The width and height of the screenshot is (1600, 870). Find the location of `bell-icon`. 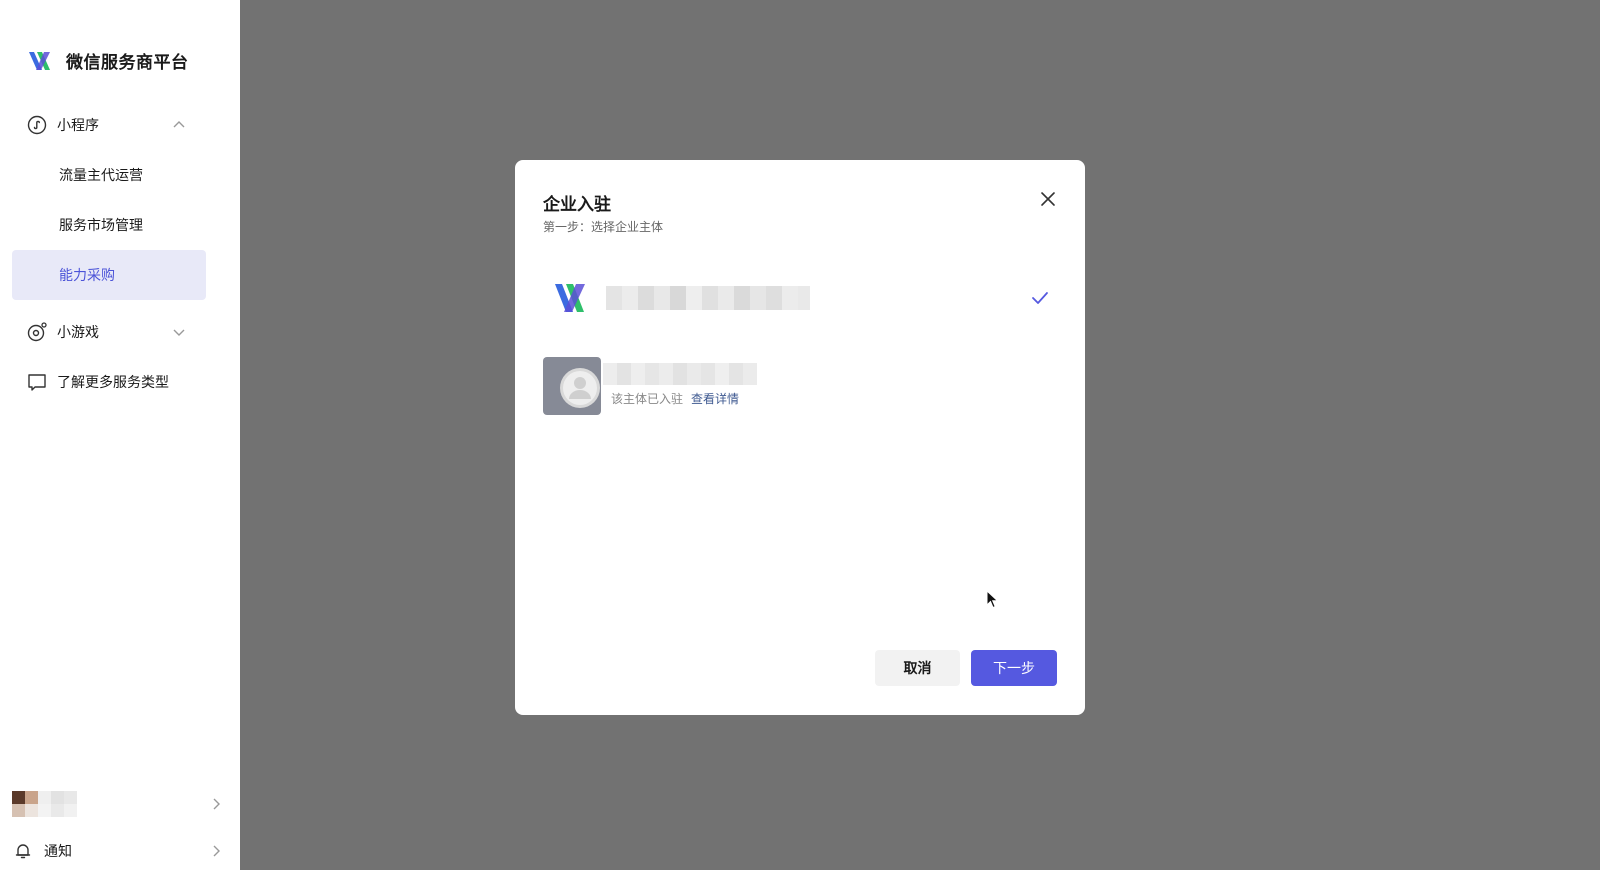

bell-icon is located at coordinates (23, 851).